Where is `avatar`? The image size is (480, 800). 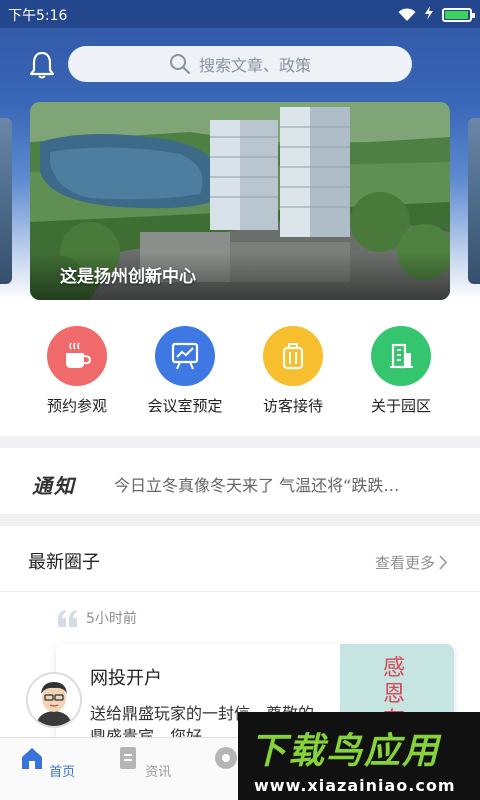 avatar is located at coordinates (54, 700).